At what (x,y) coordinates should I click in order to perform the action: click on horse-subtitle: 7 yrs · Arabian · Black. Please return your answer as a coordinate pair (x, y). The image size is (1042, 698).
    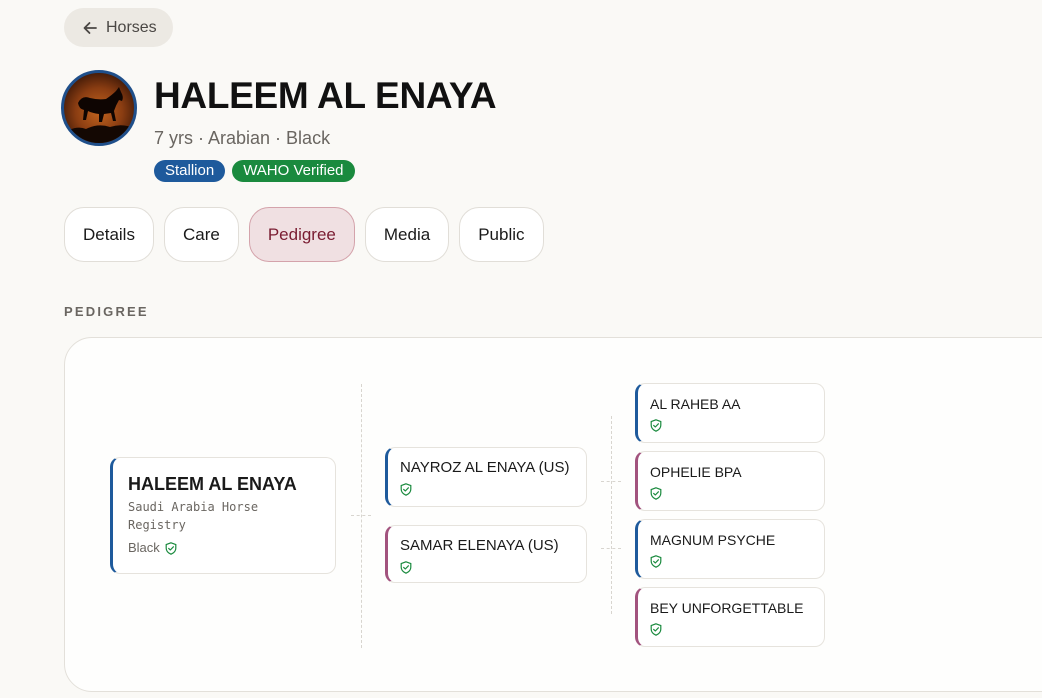
    Looking at the image, I should click on (242, 138).